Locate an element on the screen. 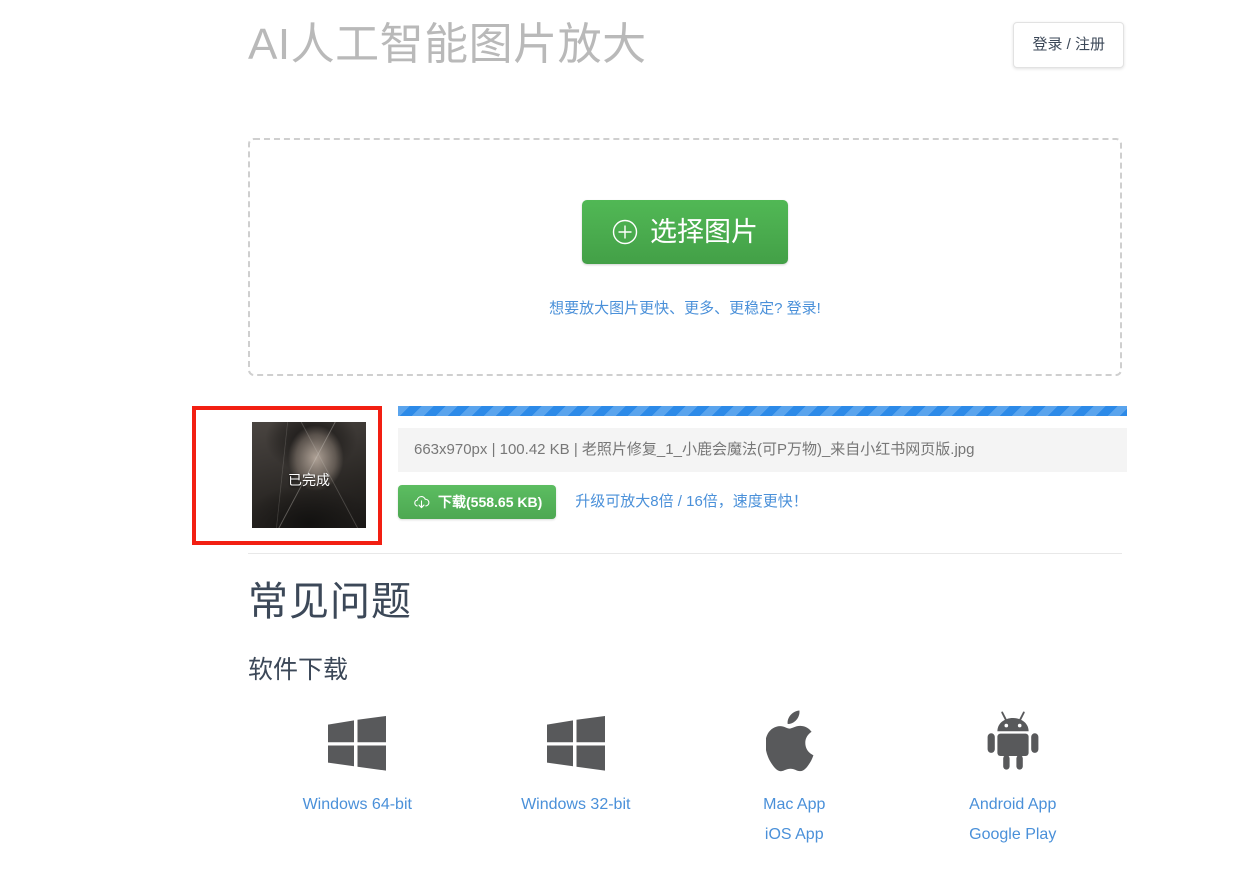 The image size is (1249, 880). select-image-button: 选择图片 is located at coordinates (685, 232).